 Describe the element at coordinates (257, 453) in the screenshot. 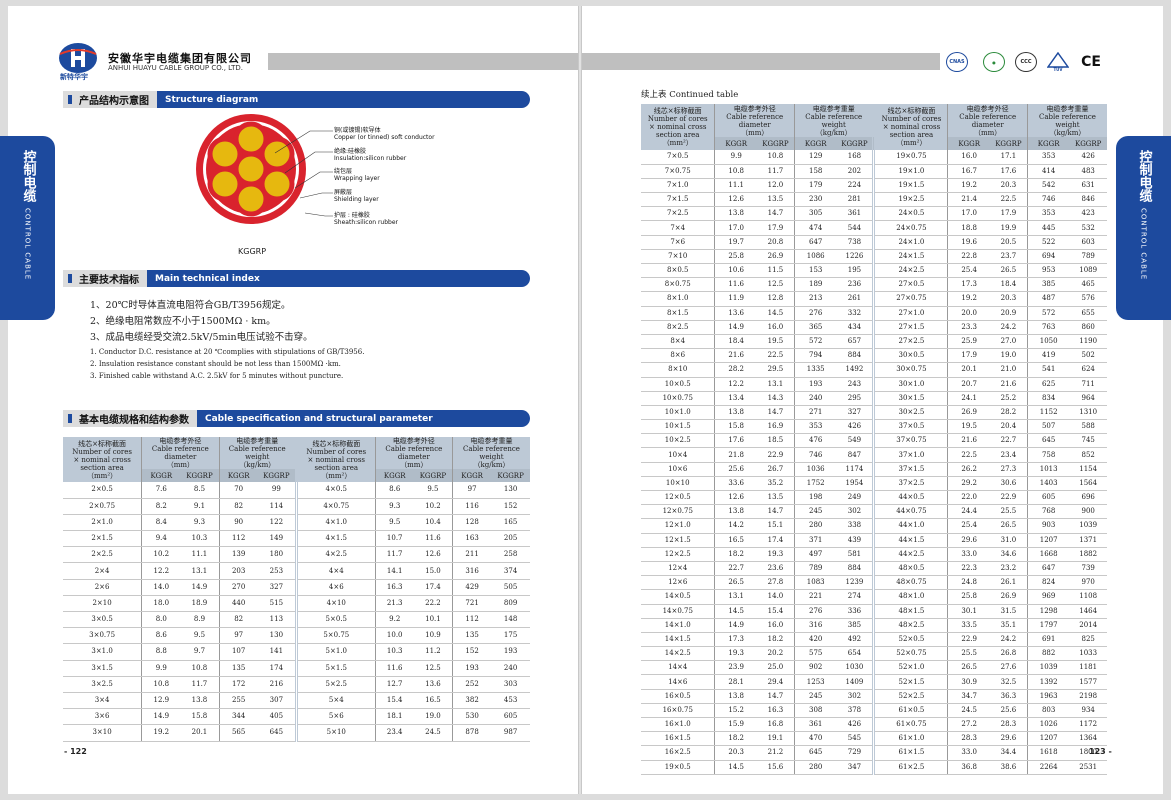

I see `header-reference-weight: 电缆参考重量 Cable reference weight （kg/km）` at that location.